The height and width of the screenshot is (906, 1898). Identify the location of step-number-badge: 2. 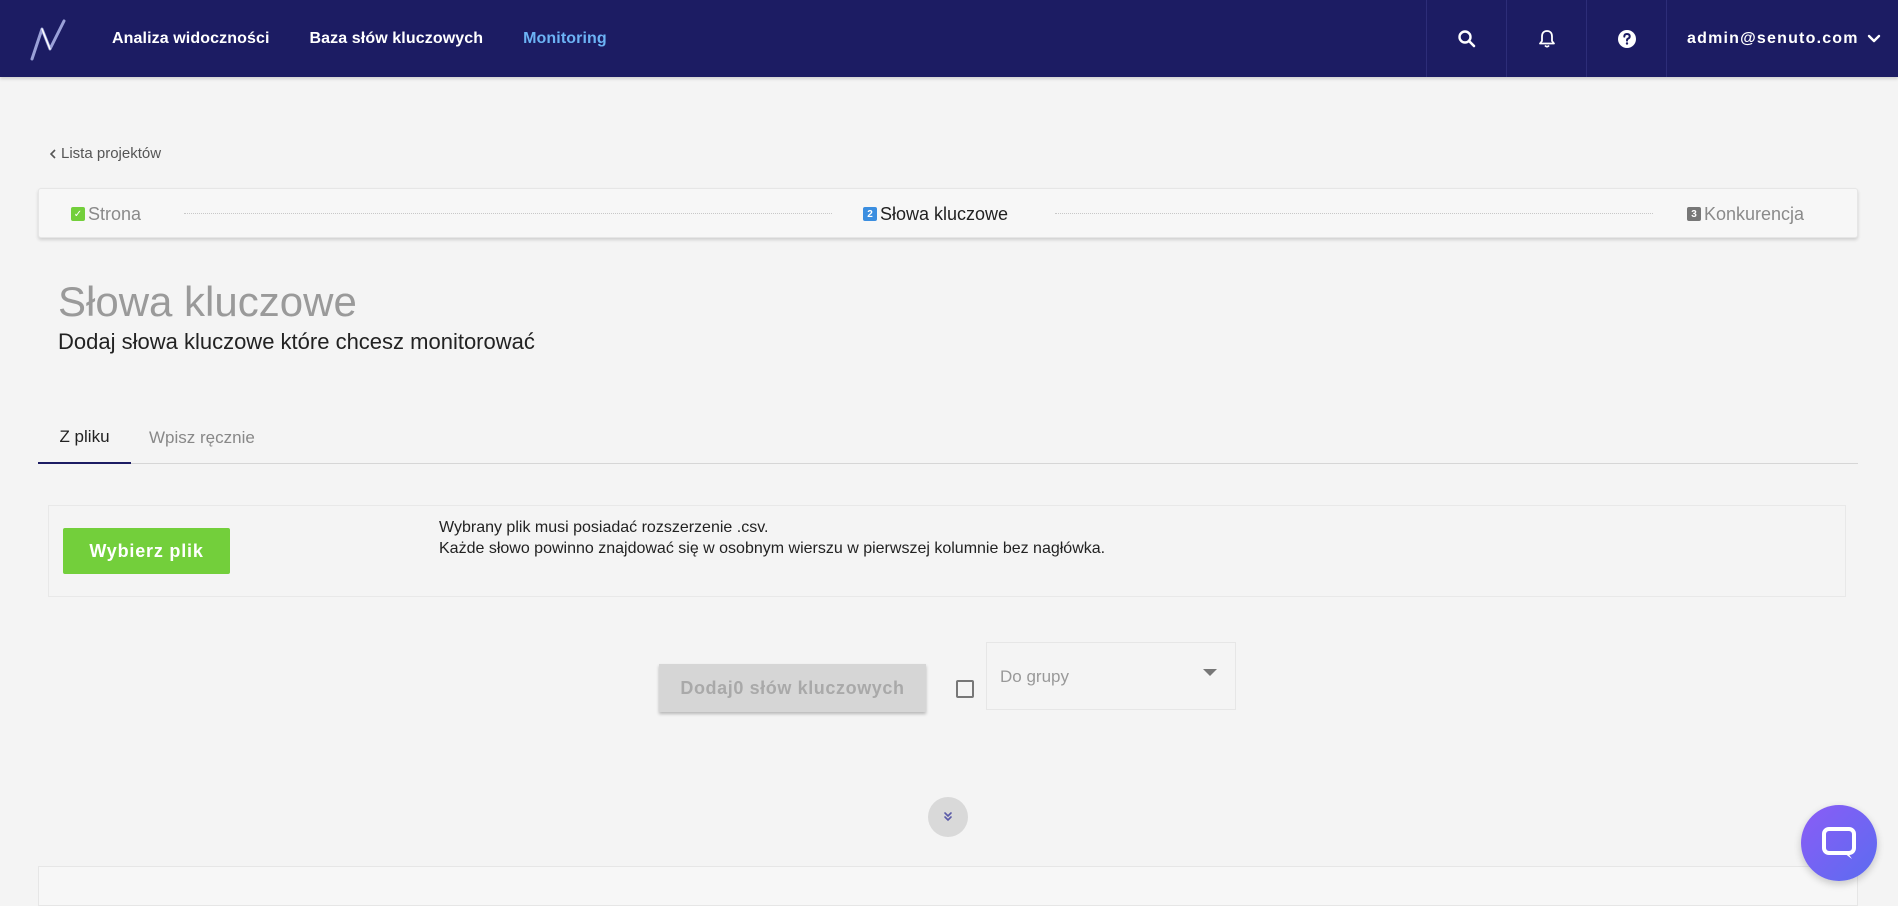
(870, 214).